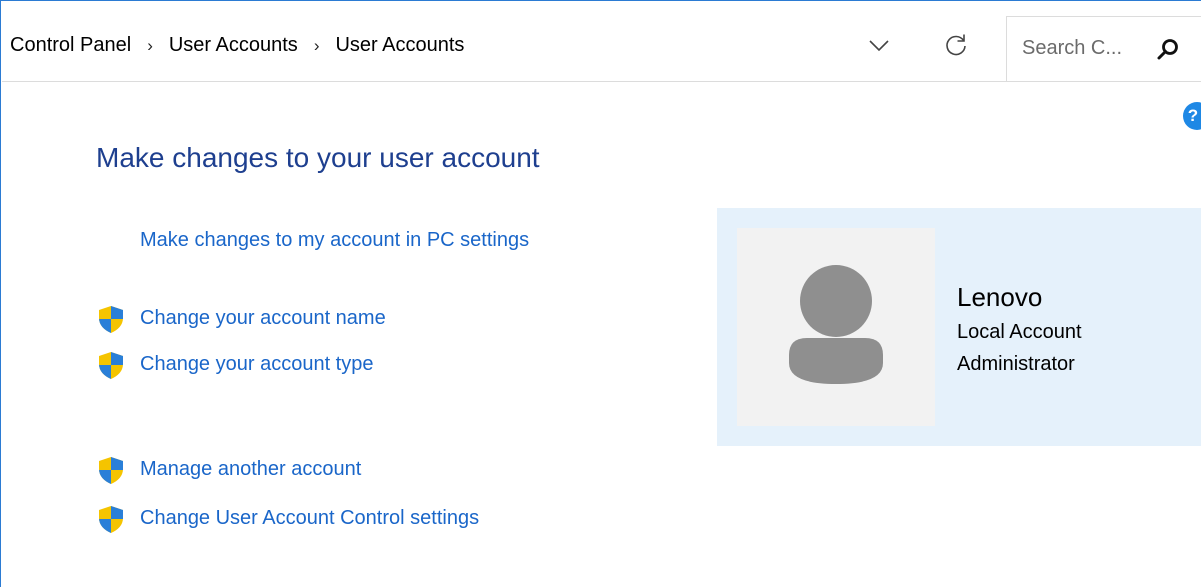  Describe the element at coordinates (1192, 116) in the screenshot. I see `help-icon: ?` at that location.